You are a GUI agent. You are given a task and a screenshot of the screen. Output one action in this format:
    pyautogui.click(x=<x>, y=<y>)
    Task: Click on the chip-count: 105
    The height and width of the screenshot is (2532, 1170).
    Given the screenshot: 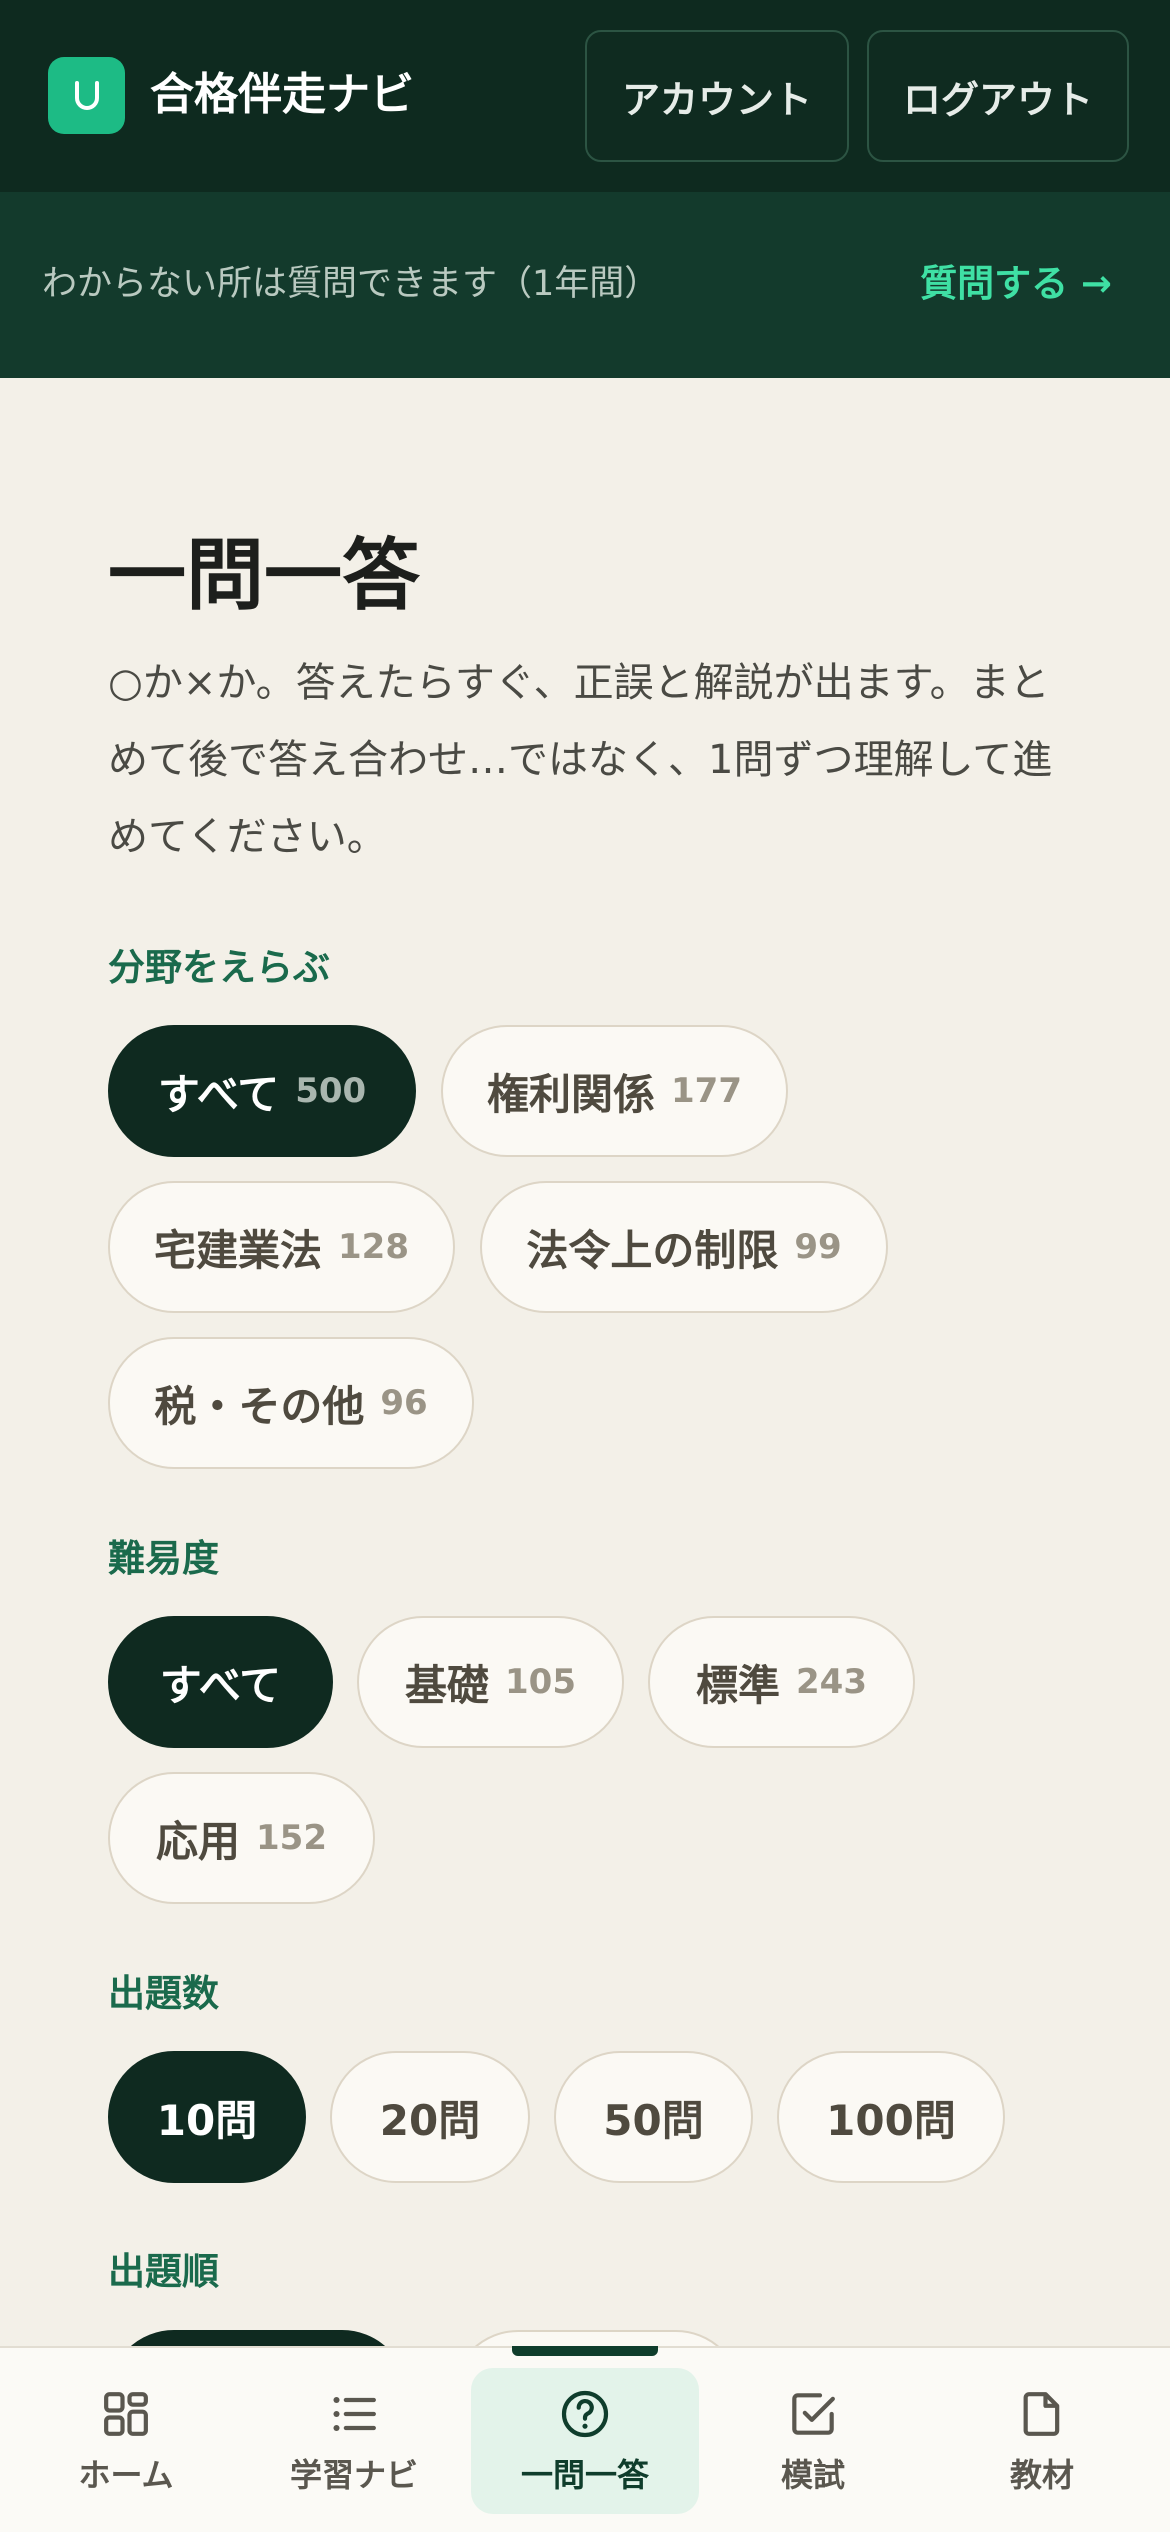 What is the action you would take?
    pyautogui.click(x=540, y=1682)
    